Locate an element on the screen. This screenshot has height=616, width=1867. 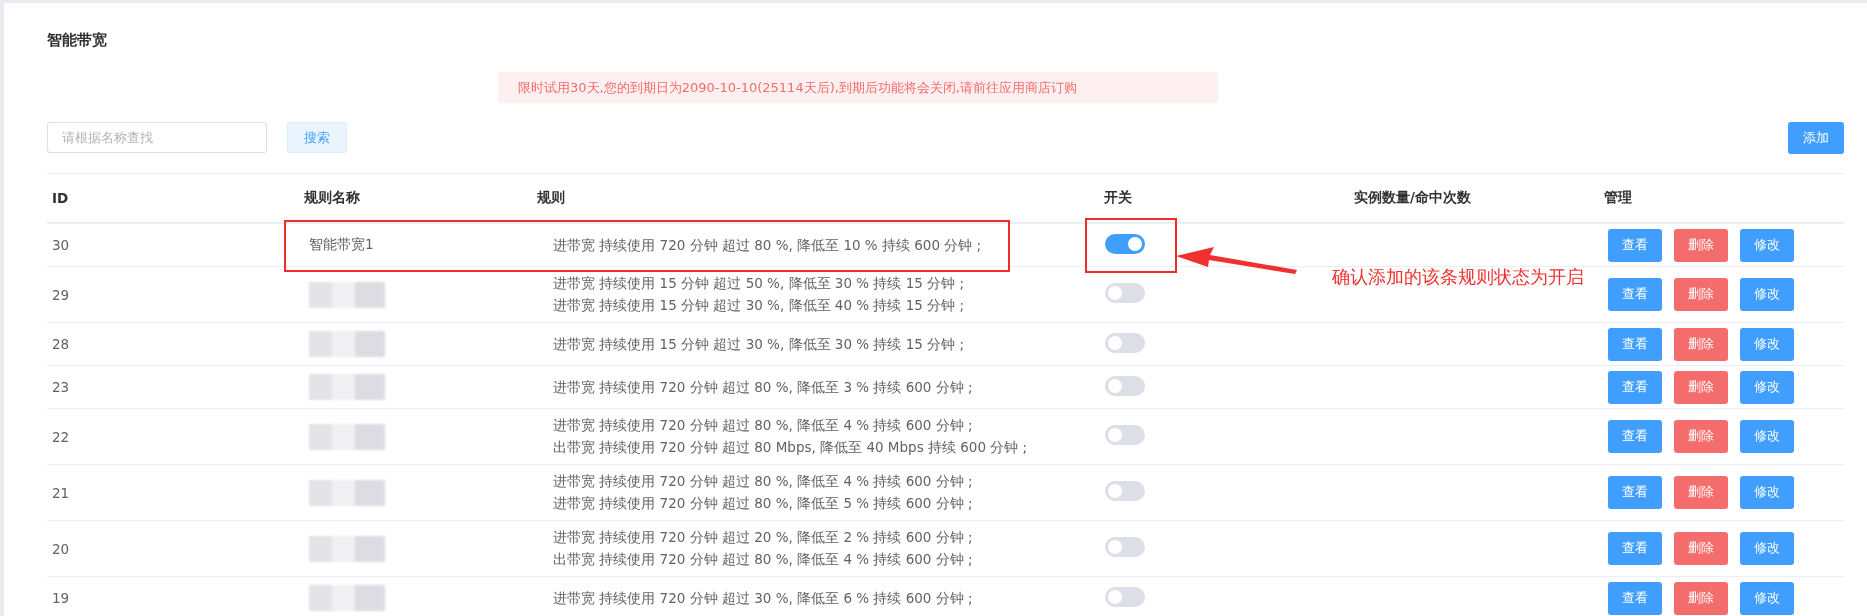
id-cell-text: 22 is located at coordinates (61, 436).